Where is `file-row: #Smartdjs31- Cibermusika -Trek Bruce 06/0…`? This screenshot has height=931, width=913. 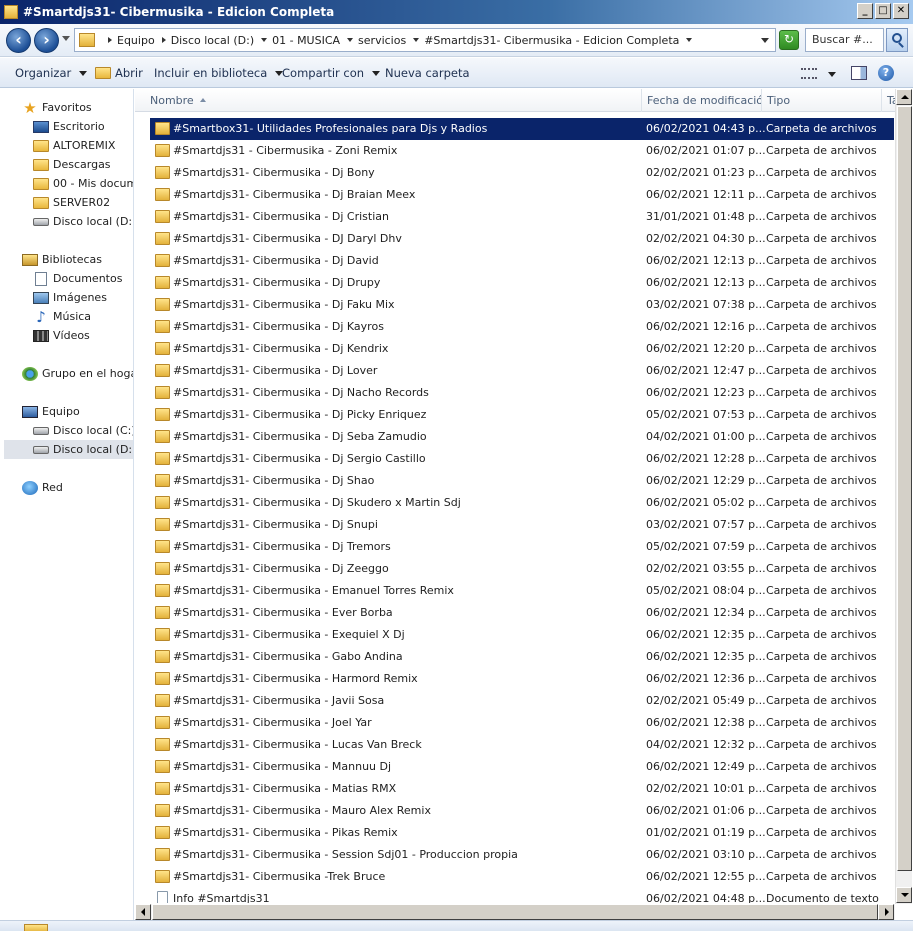
file-row: #Smartdjs31- Cibermusika -Trek Bruce 06/0… is located at coordinates (522, 877).